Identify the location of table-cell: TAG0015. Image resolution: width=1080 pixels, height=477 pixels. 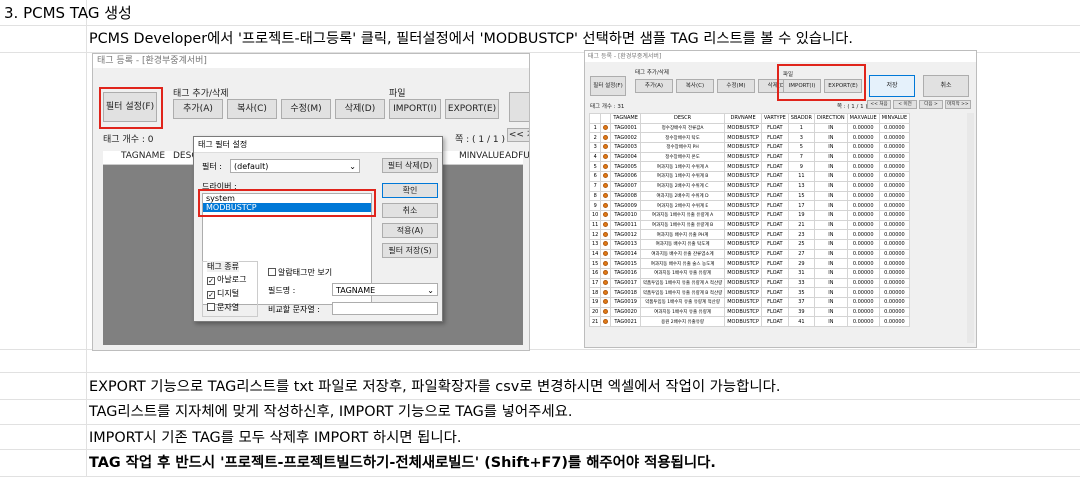
(625, 263).